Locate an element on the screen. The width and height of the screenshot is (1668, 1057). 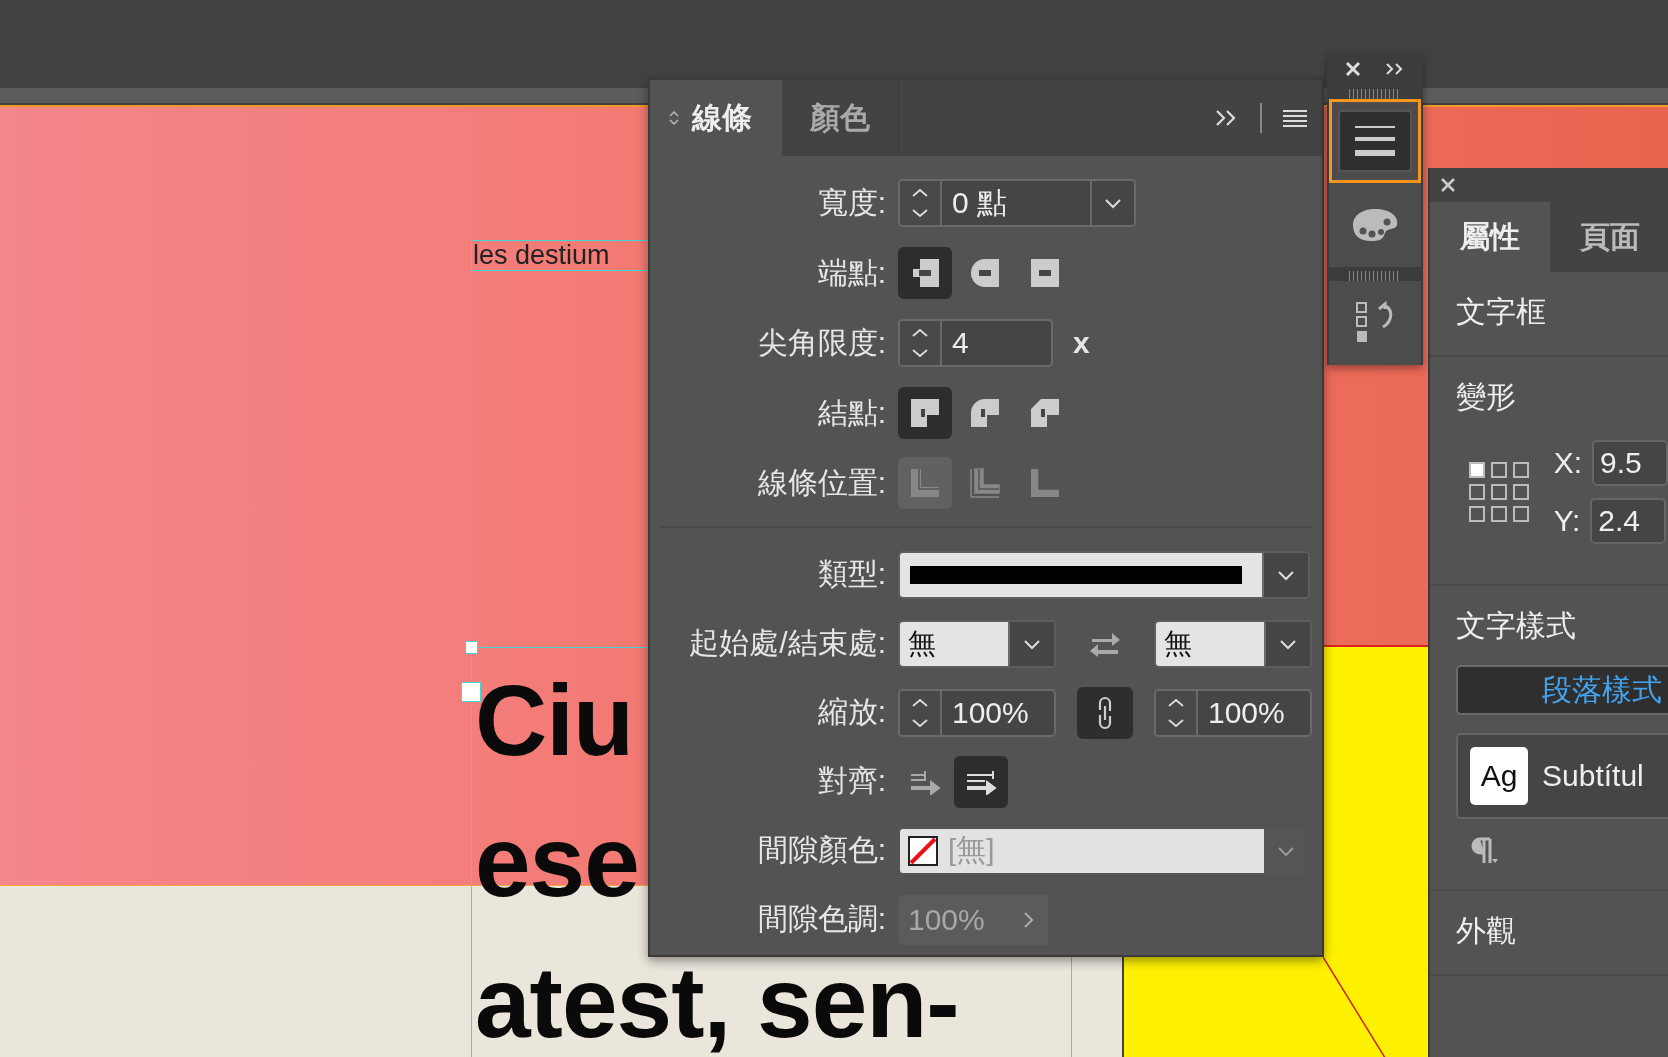
object-type-label: 文字框 is located at coordinates (1501, 312).